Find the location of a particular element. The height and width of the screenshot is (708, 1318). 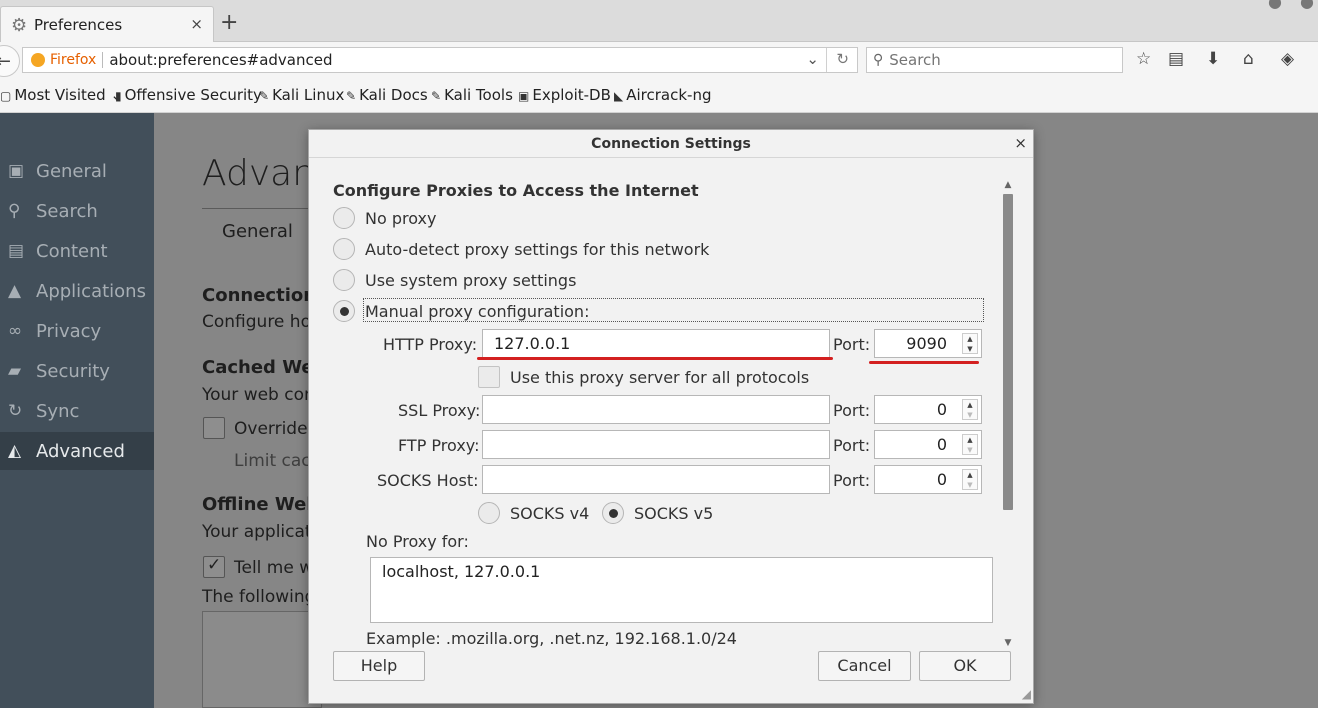

ssl-port-spinner: ▲ ▼ is located at coordinates (970, 409).